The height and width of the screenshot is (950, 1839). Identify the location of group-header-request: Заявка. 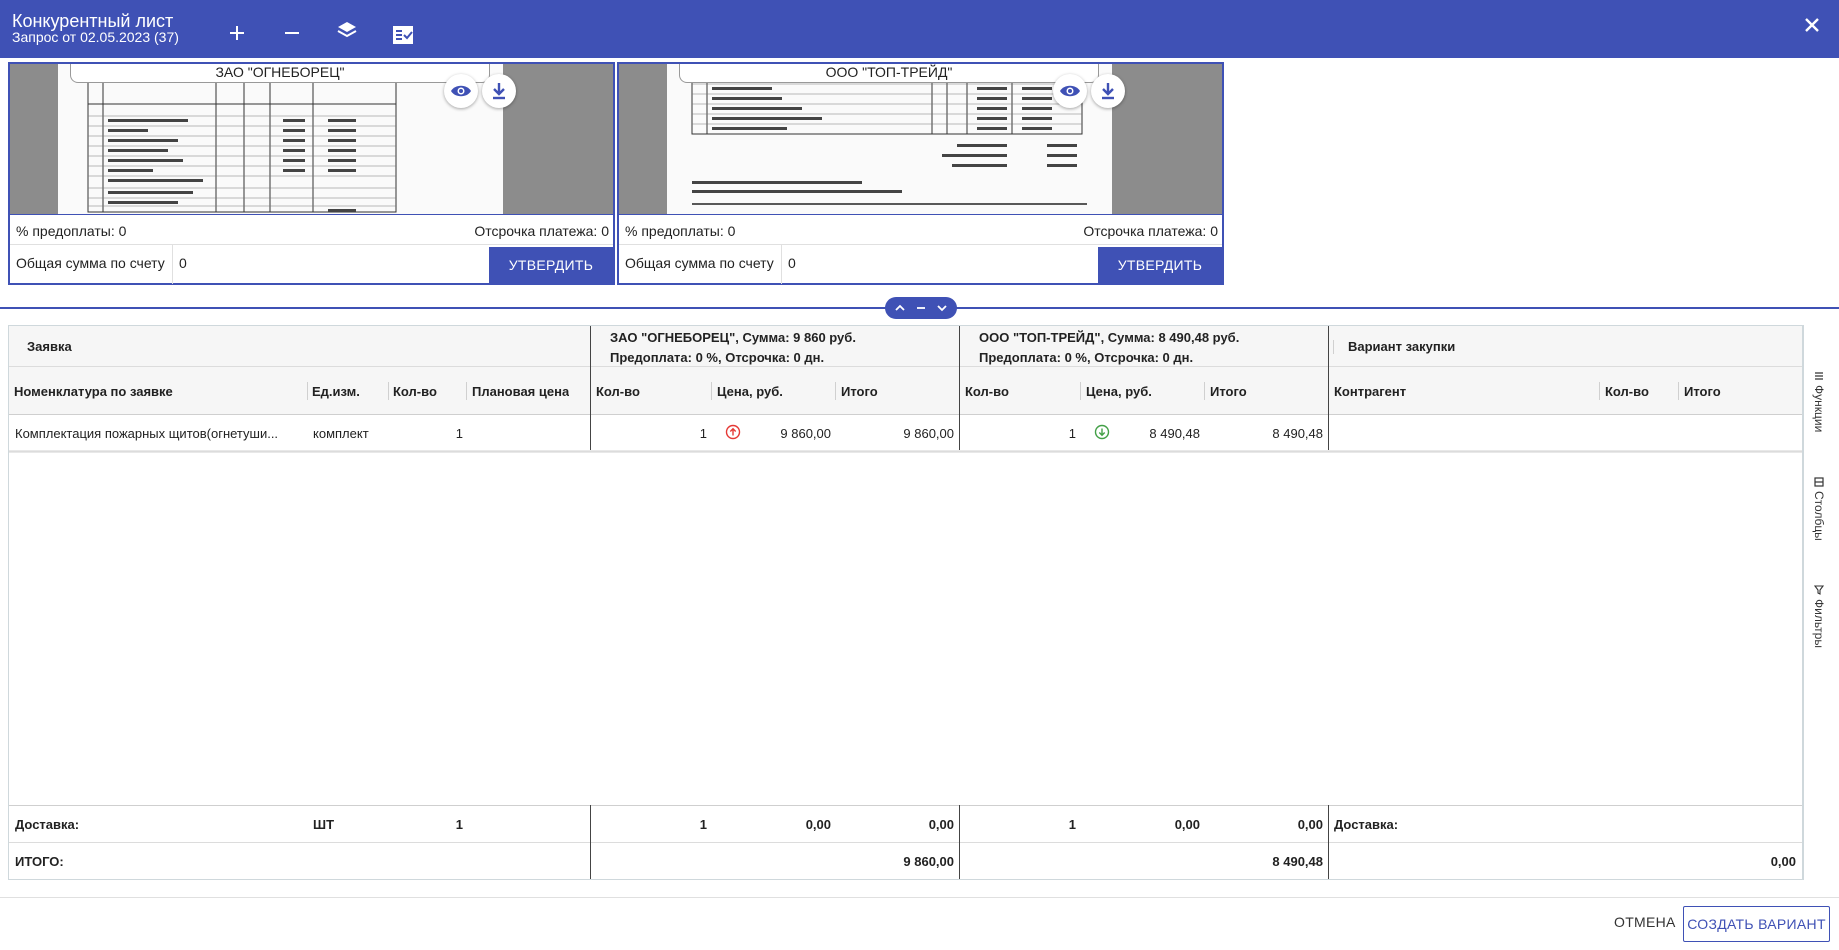
(49, 346).